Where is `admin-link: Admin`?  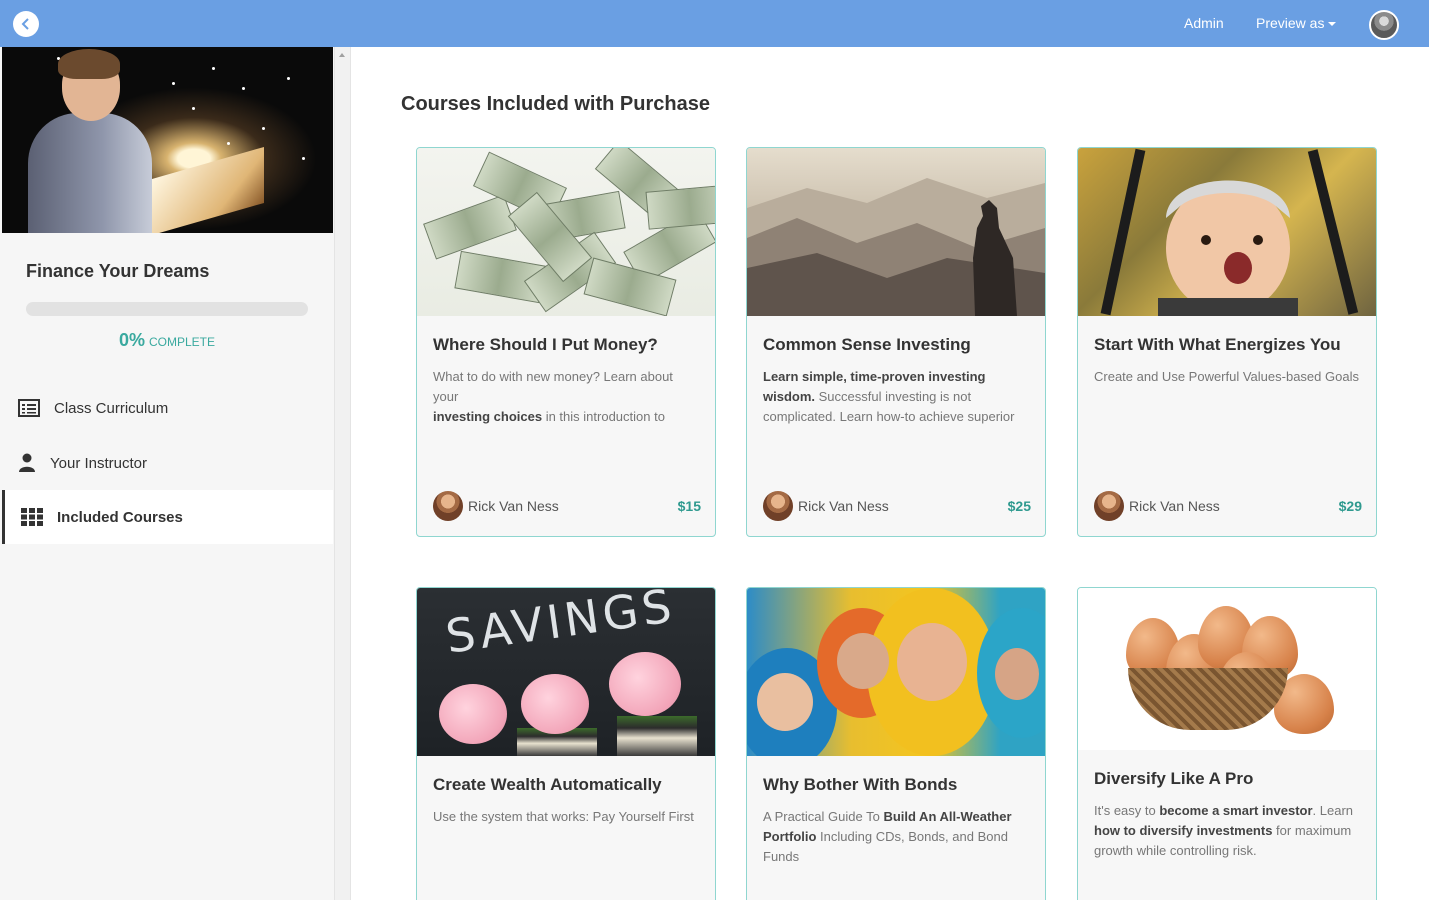 admin-link: Admin is located at coordinates (1204, 23).